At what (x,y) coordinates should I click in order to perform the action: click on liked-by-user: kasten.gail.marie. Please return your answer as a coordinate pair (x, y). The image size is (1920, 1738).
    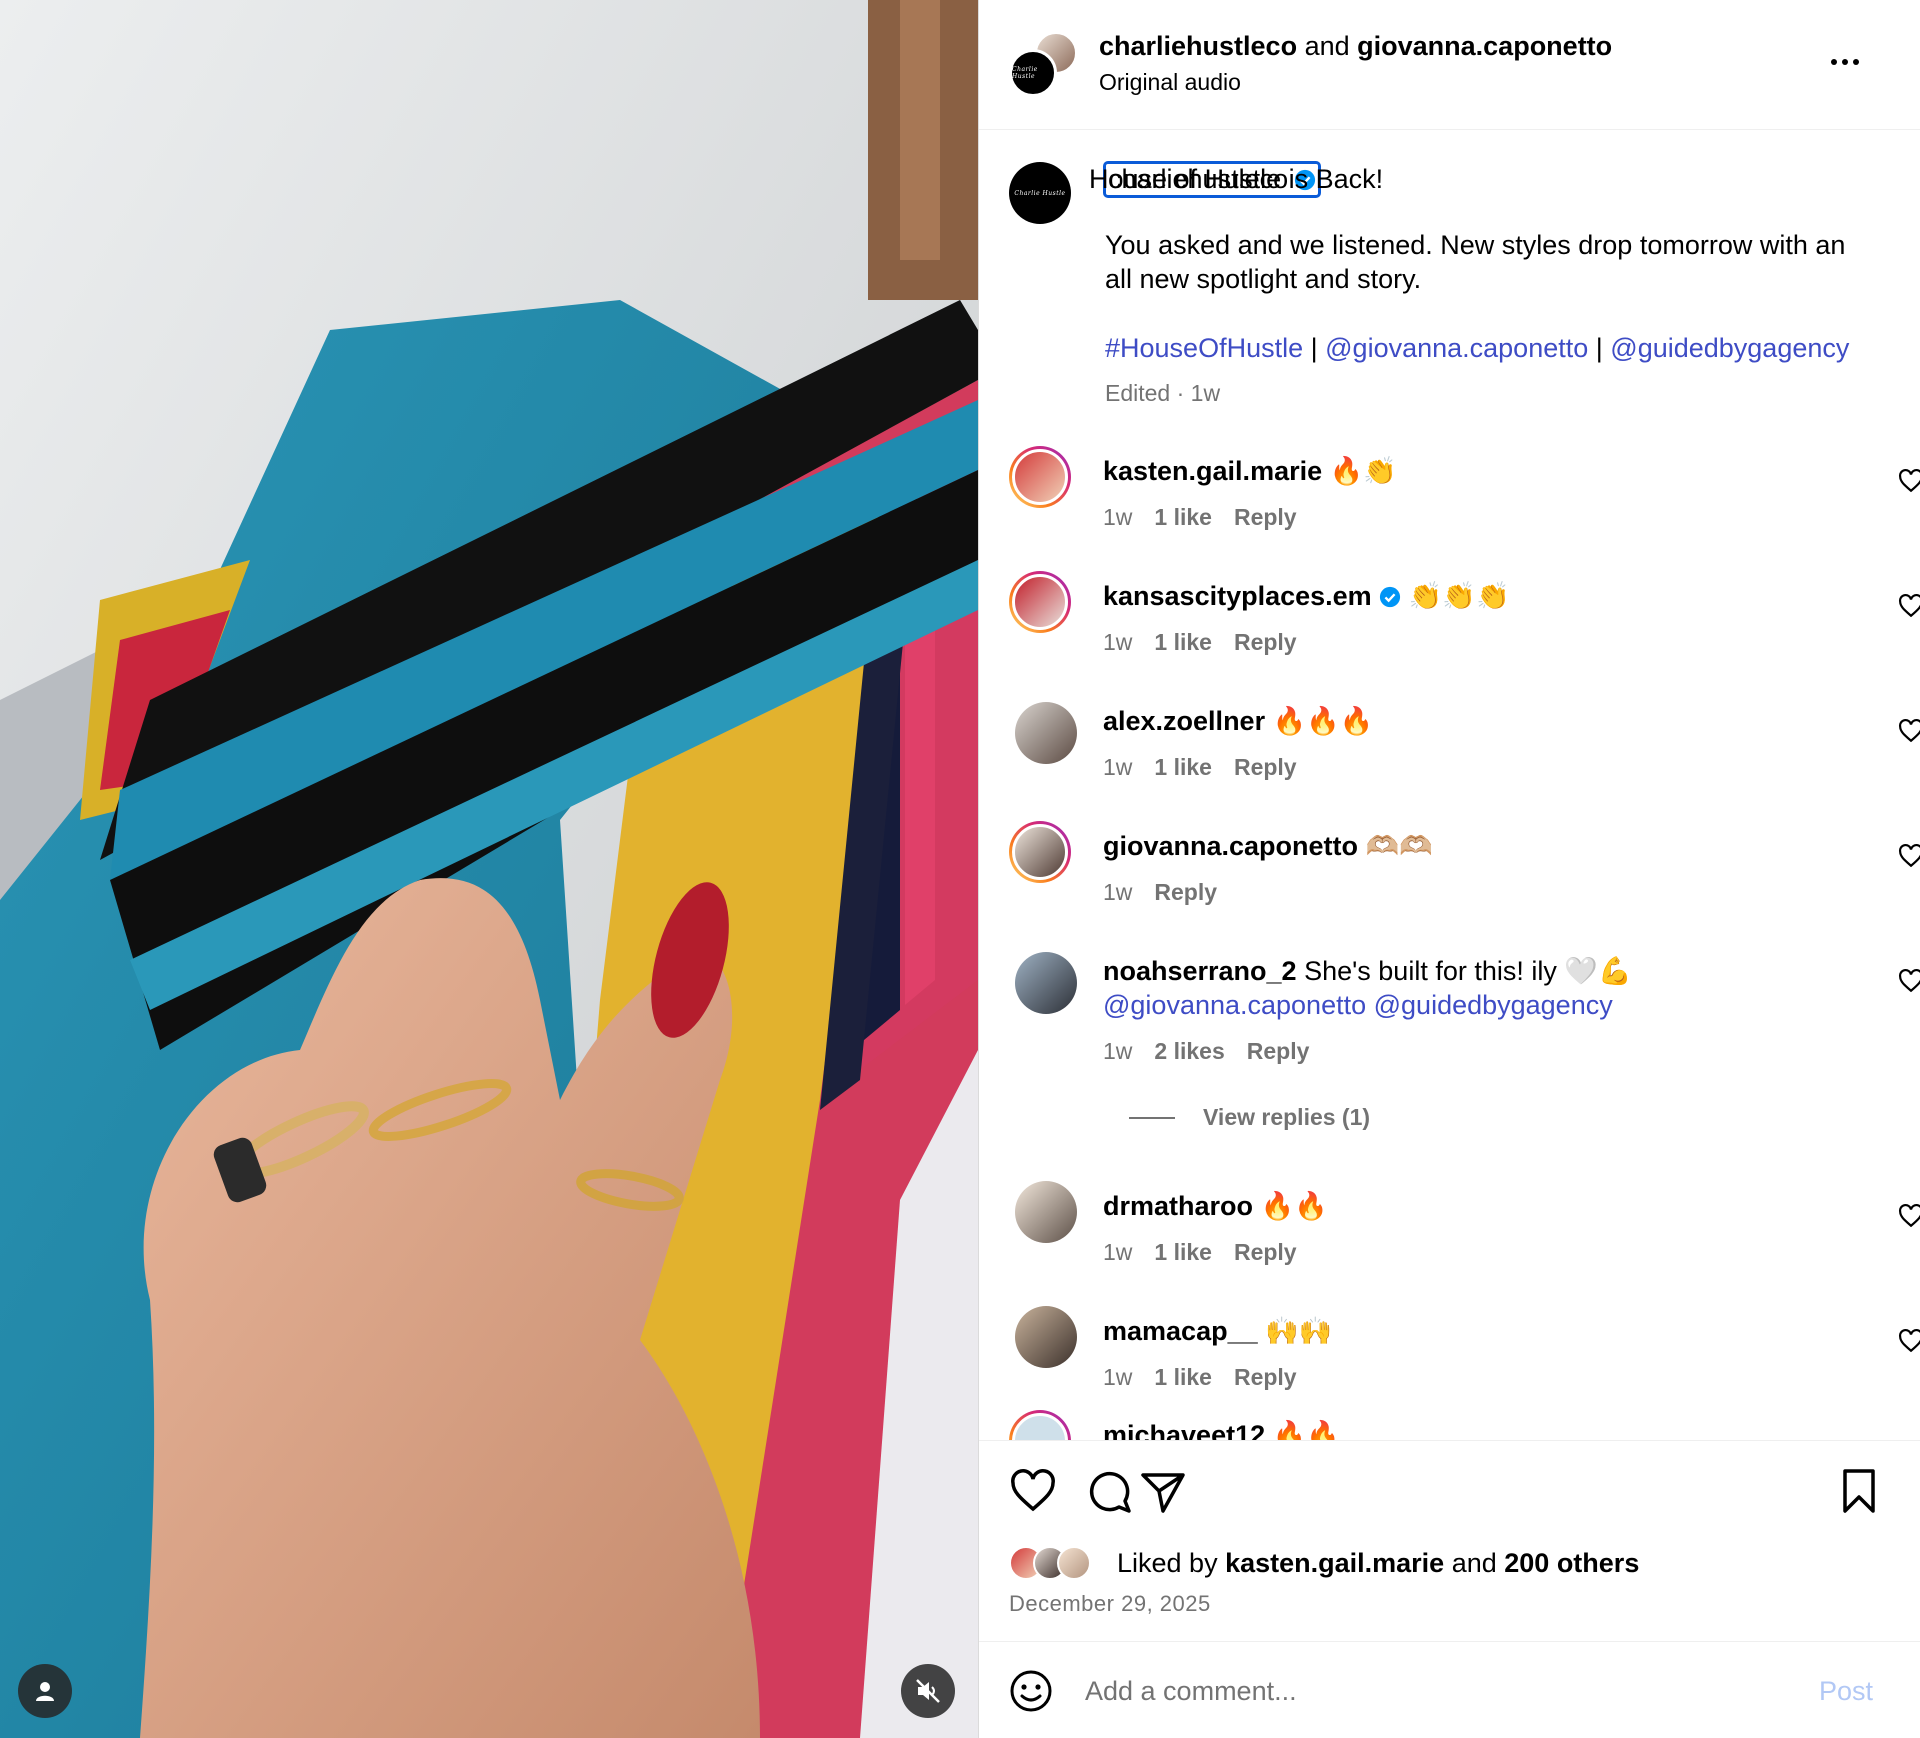
    Looking at the image, I should click on (1334, 1563).